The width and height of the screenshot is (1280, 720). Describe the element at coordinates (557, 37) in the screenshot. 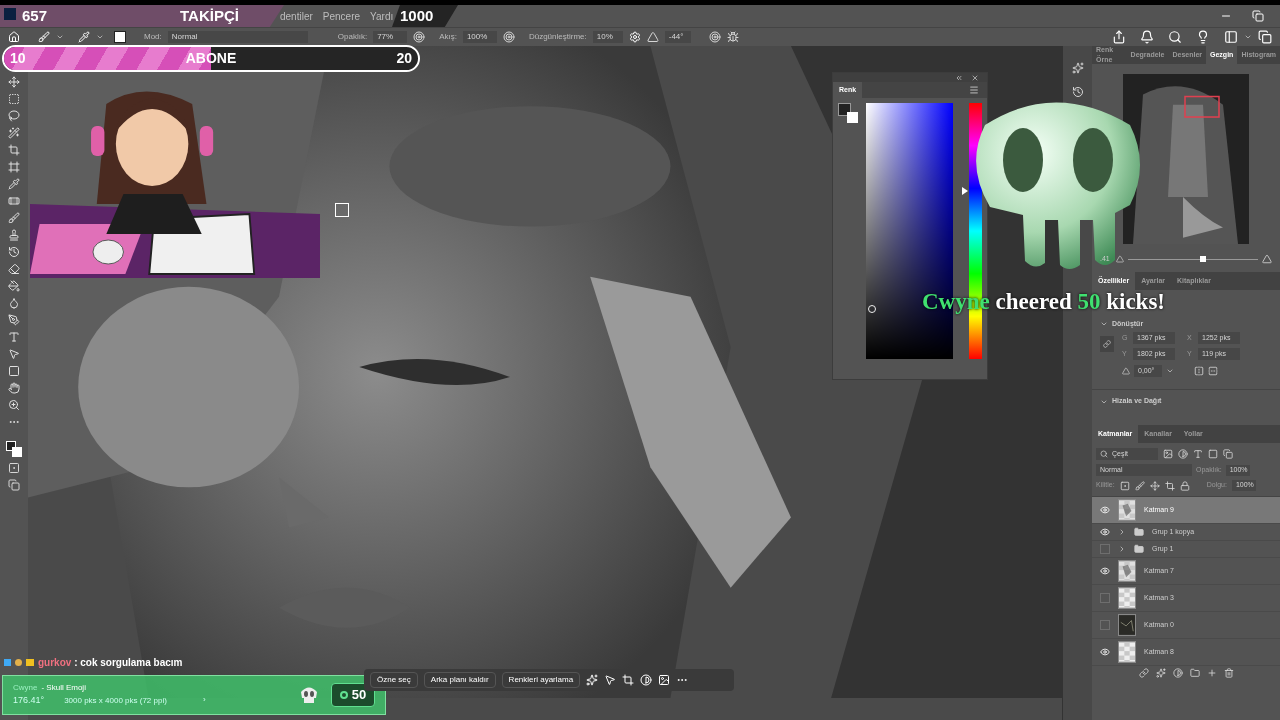

I see `smoothing-label: Düzgünleştirme:` at that location.